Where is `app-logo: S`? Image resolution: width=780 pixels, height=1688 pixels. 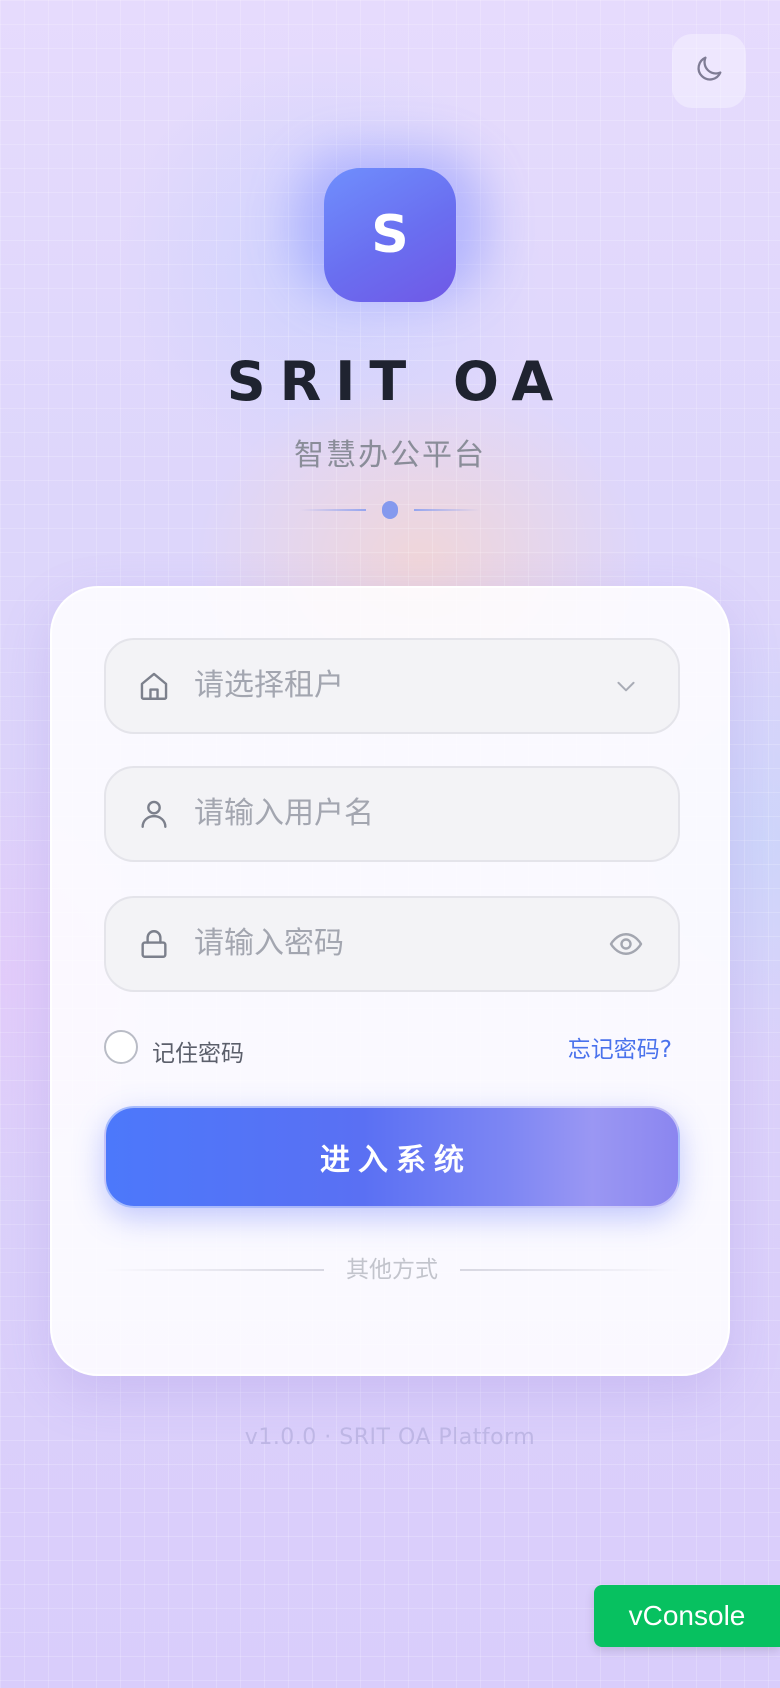
app-logo: S is located at coordinates (390, 235).